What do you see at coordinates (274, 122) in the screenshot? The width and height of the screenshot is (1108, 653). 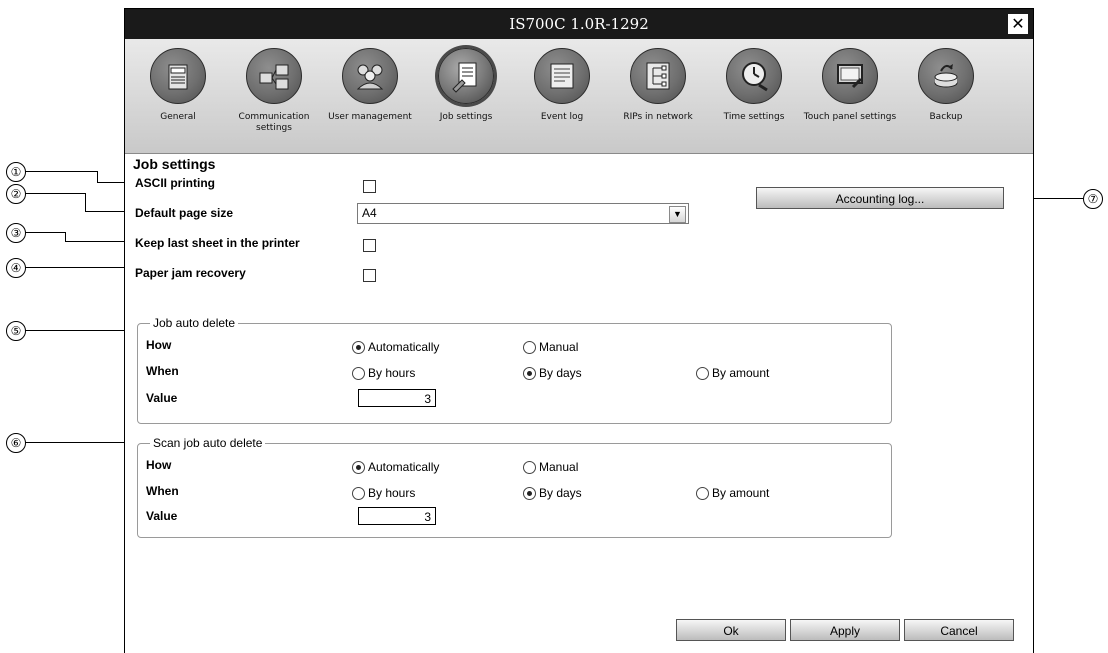 I see `tab-communication-settings-label: Communication settings` at bounding box center [274, 122].